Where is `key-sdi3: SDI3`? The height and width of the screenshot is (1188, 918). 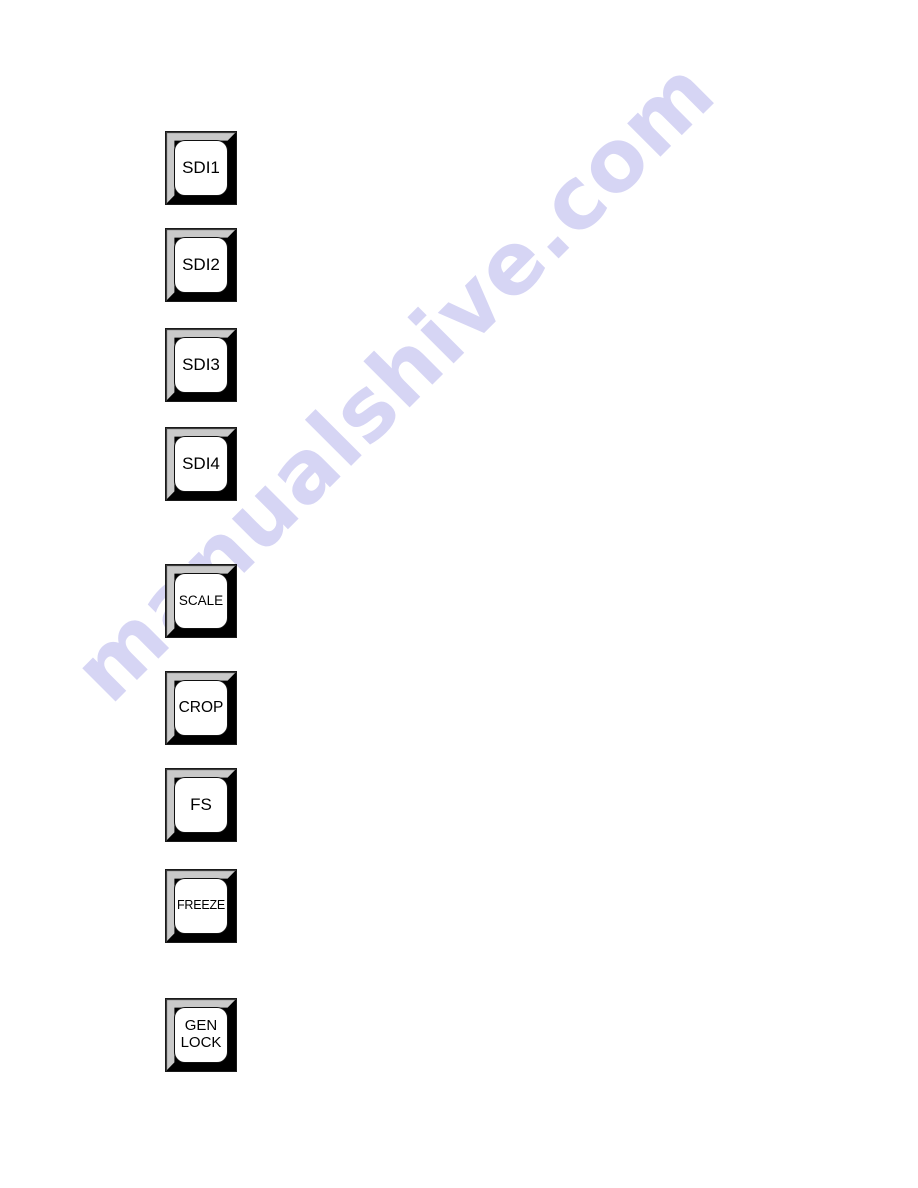 key-sdi3: SDI3 is located at coordinates (201, 365).